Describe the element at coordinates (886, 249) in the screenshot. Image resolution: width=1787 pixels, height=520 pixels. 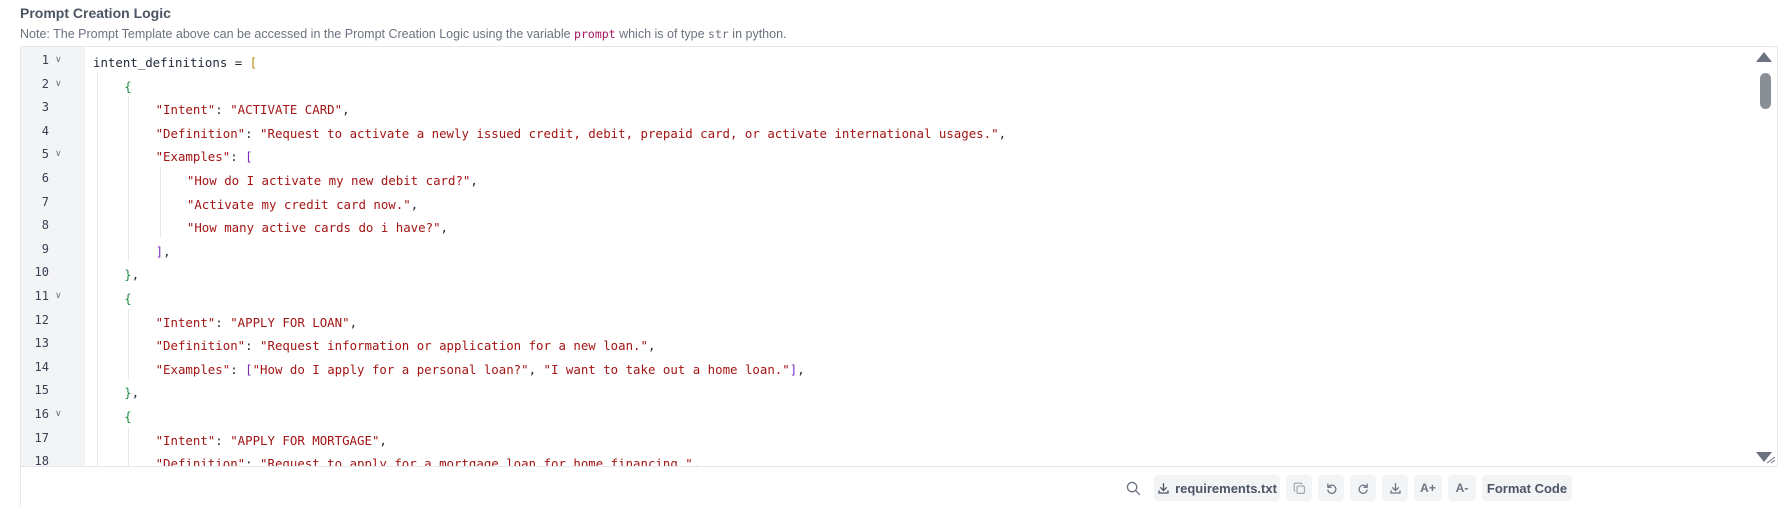
I see `code-line: 9],` at that location.